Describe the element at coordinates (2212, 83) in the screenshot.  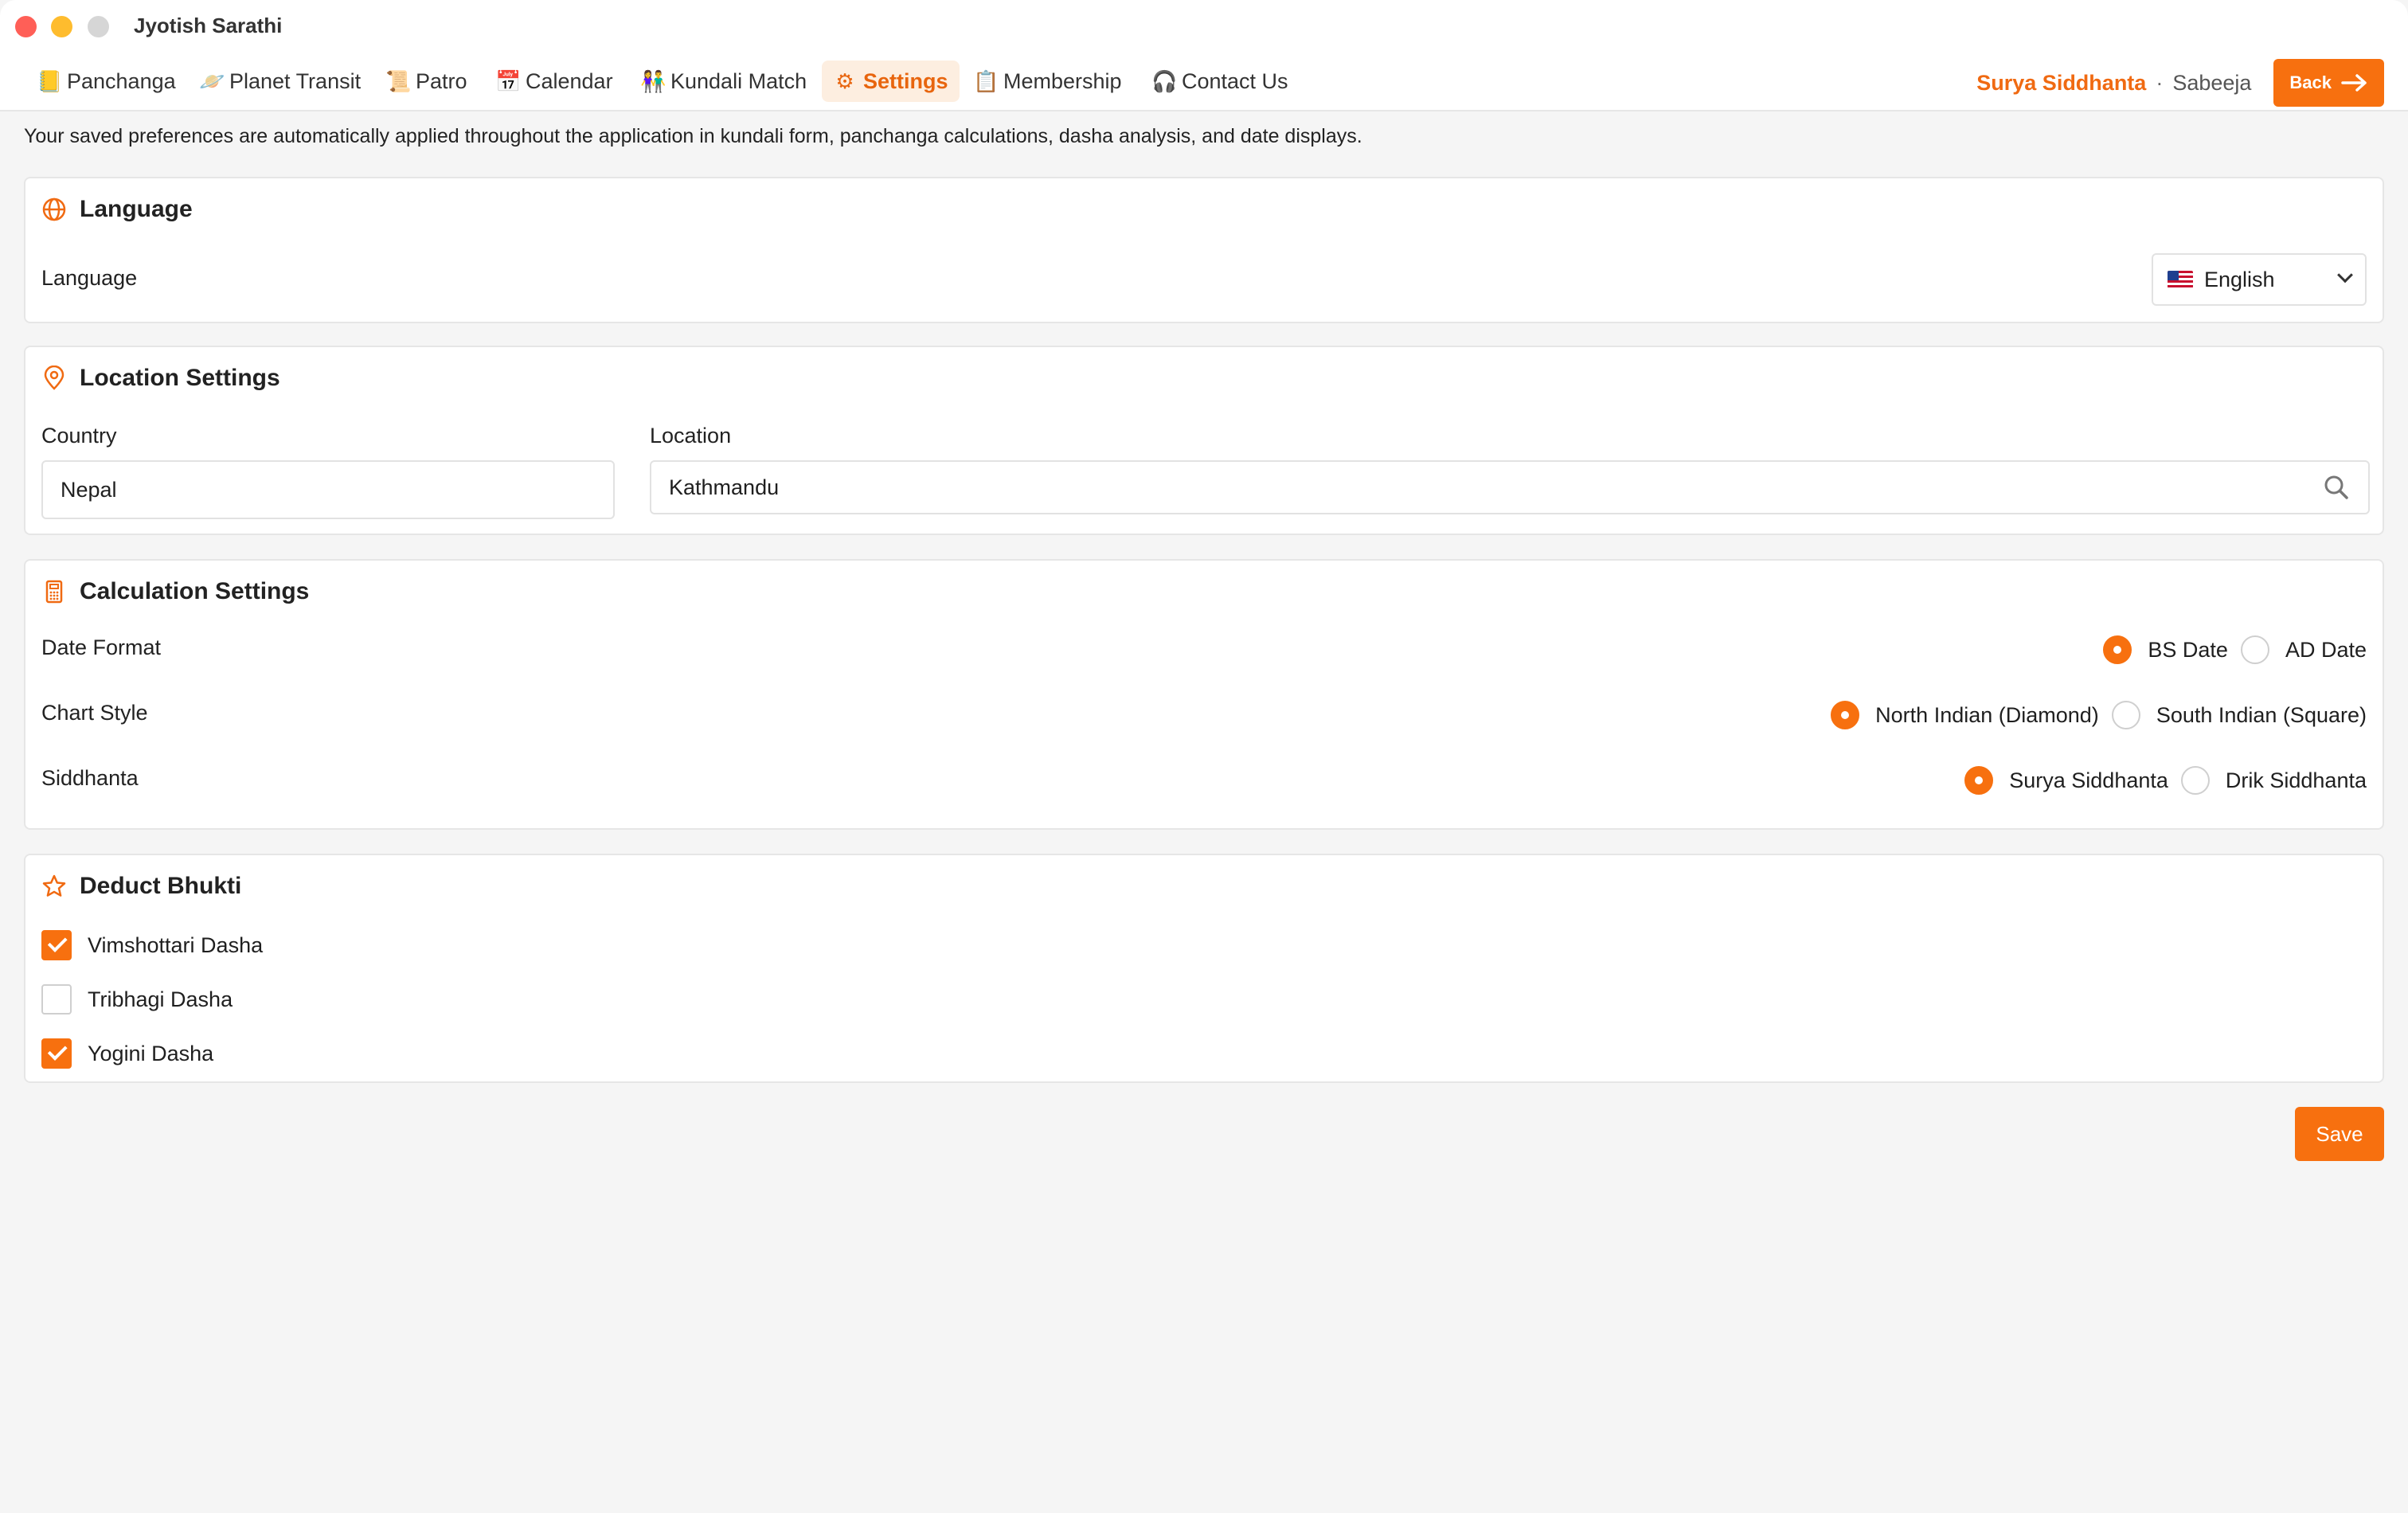
I see `current-mode: Sabeeja` at that location.